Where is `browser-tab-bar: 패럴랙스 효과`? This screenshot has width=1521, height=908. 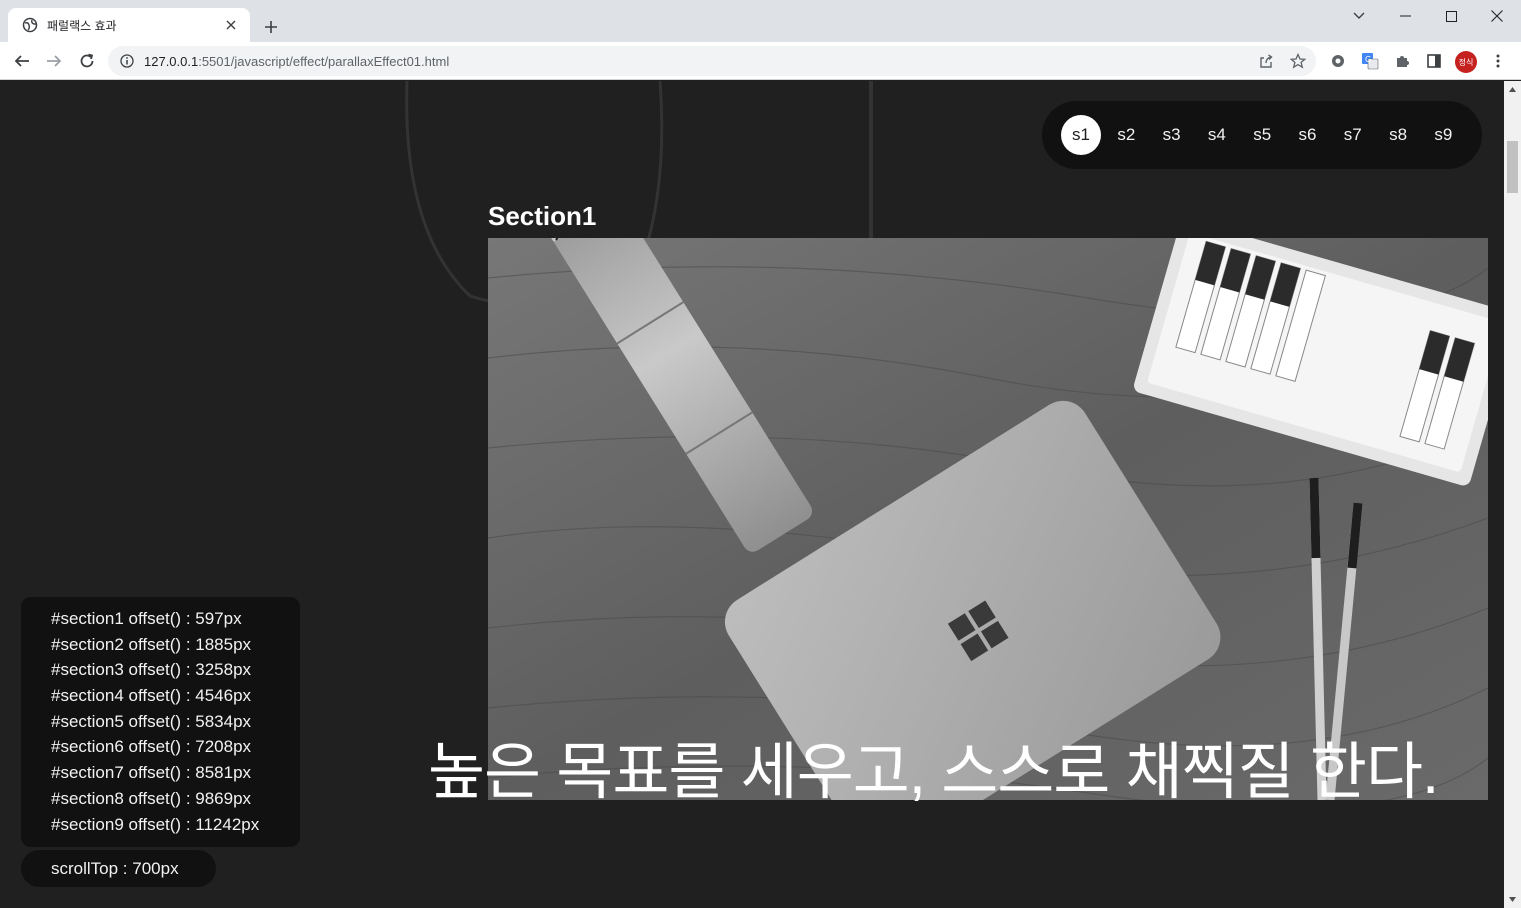
browser-tab-bar: 패럴랙스 효과 is located at coordinates (760, 21).